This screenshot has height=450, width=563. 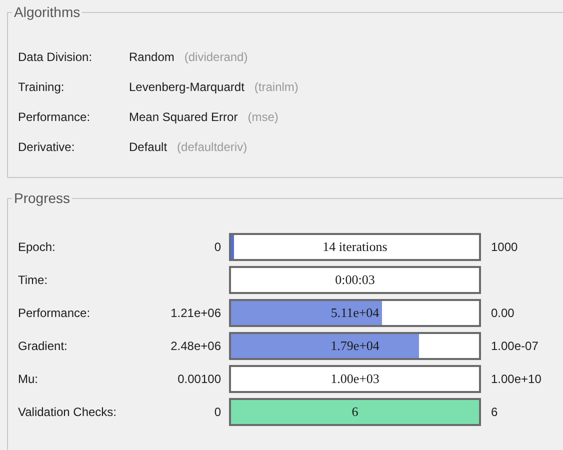 What do you see at coordinates (183, 117) in the screenshot?
I see `field-value: Mean Squared Error` at bounding box center [183, 117].